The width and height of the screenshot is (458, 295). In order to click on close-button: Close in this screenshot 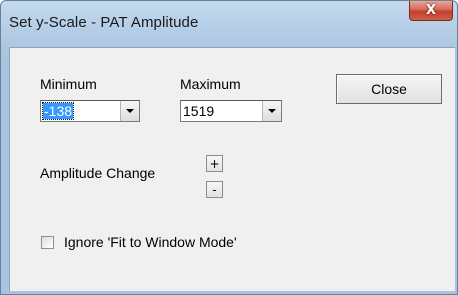, I will do `click(389, 89)`.